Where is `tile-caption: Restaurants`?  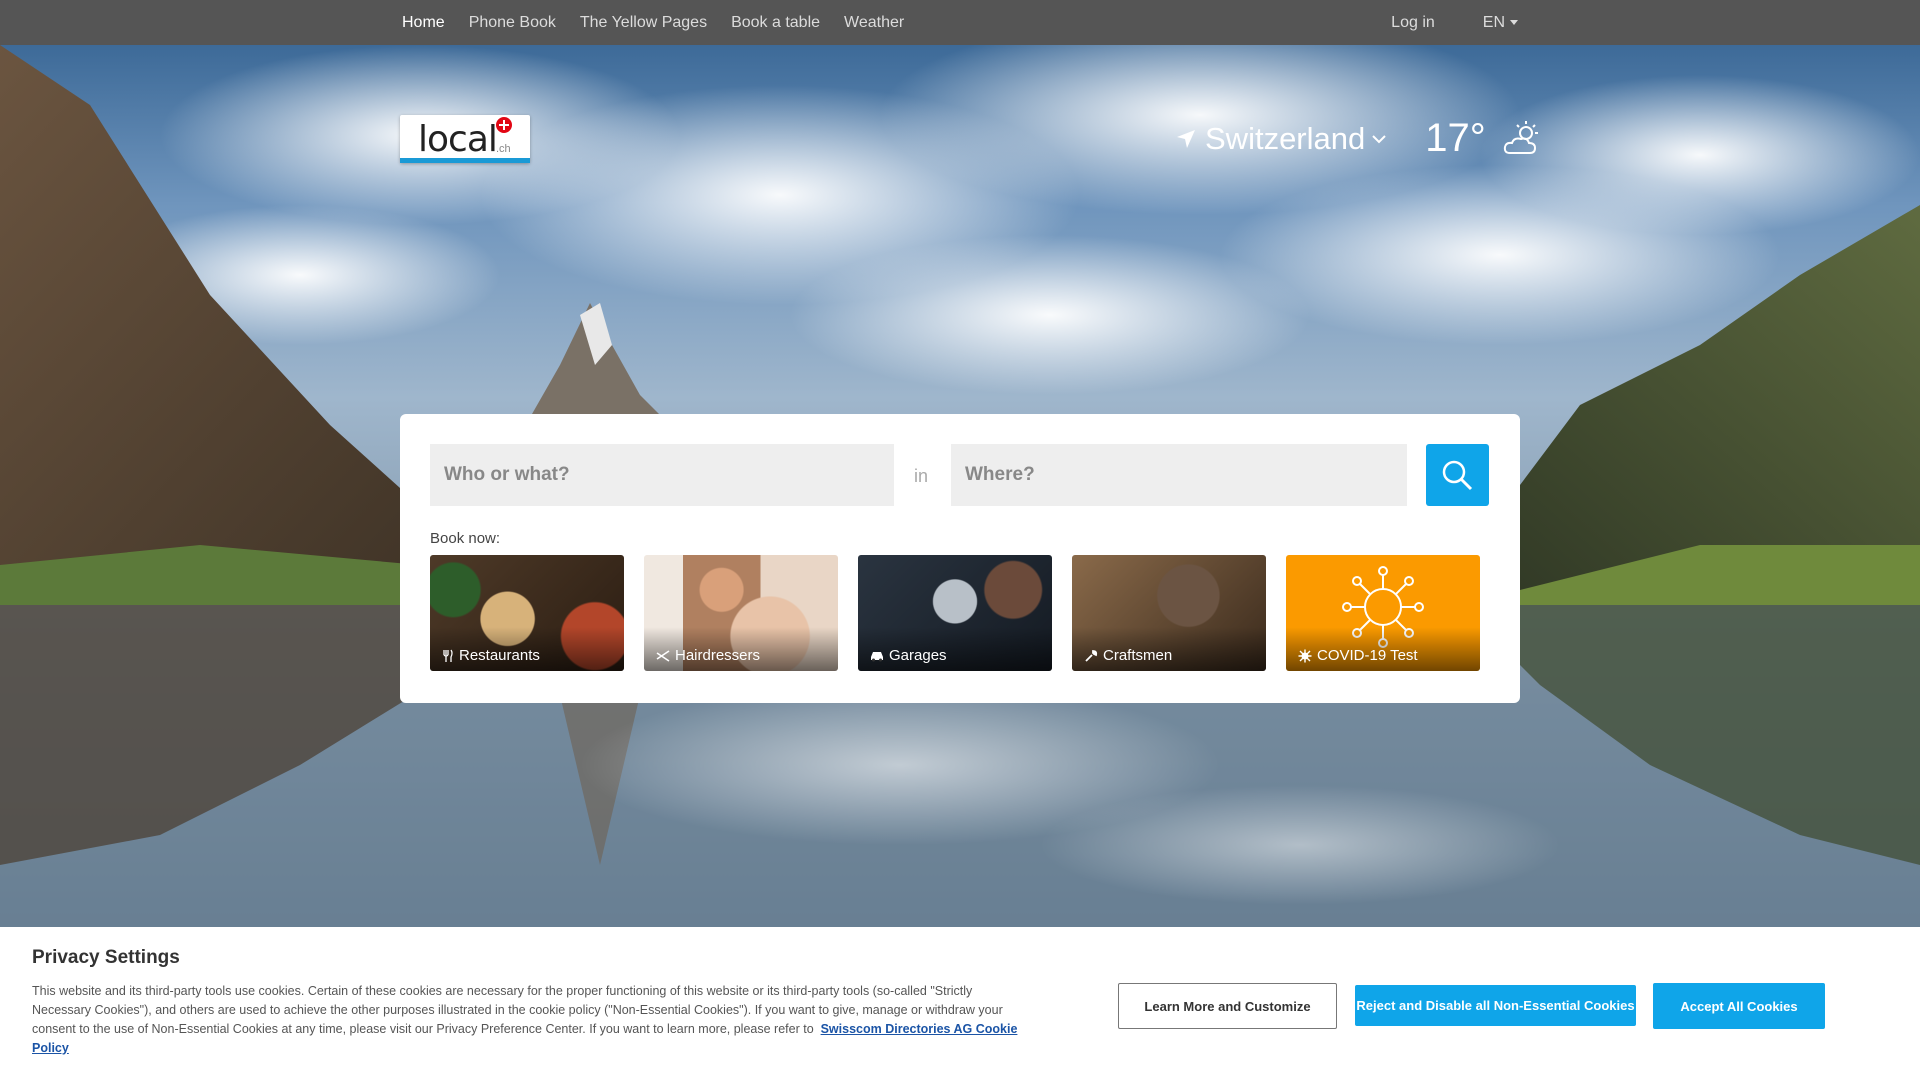
tile-caption: Restaurants is located at coordinates (491, 655).